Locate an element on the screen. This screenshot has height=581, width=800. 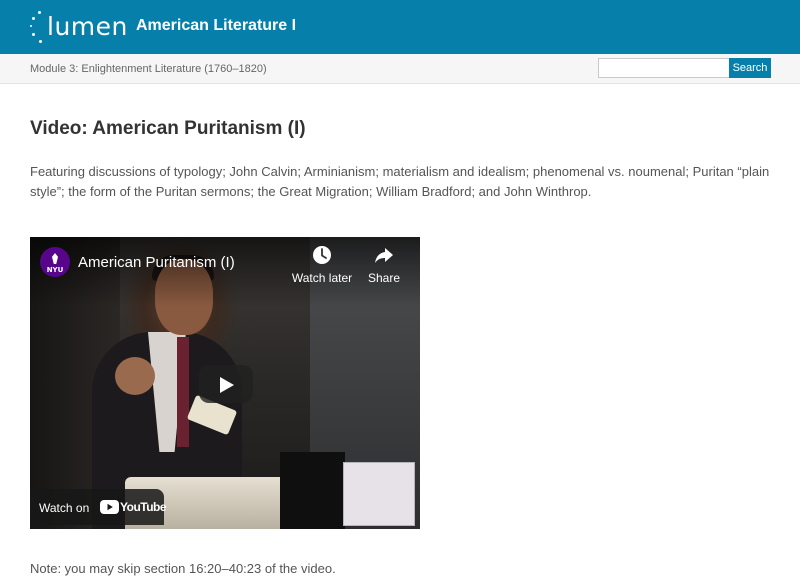
watch-later-label: Watch later is located at coordinates (322, 278).